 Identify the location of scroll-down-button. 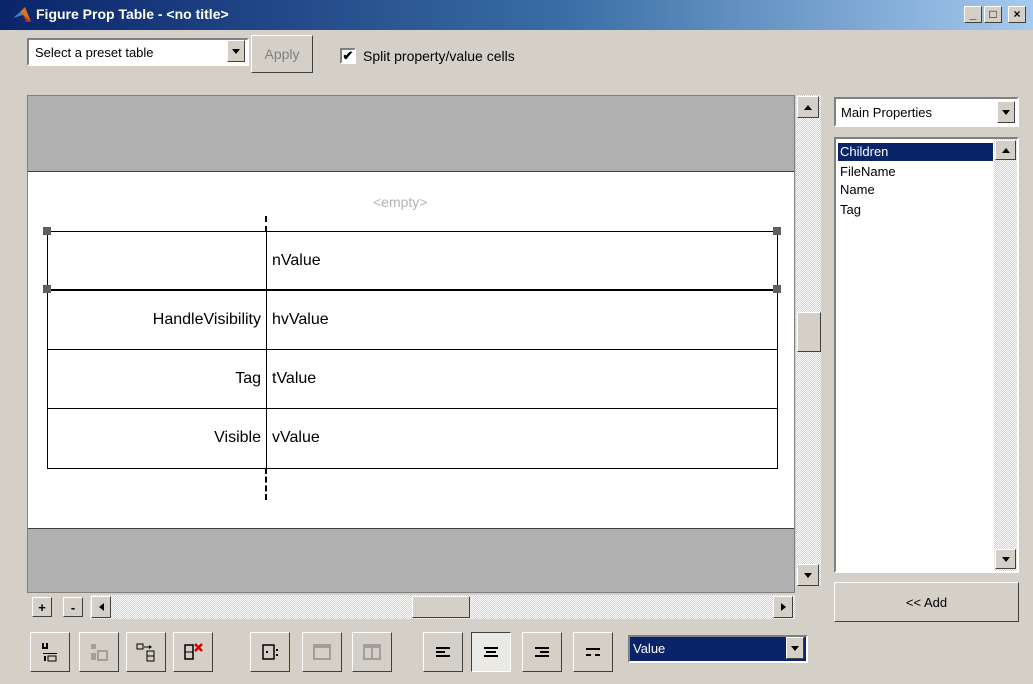
(808, 575).